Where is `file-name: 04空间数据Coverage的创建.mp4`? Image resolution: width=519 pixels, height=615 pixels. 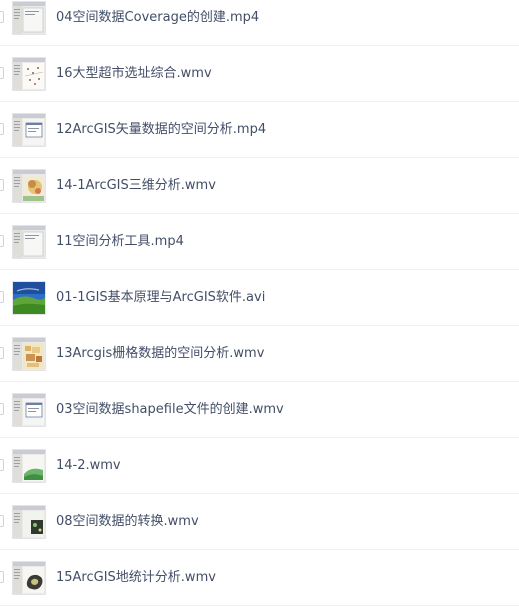
file-name: 04空间数据Coverage的创建.mp4 is located at coordinates (157, 18).